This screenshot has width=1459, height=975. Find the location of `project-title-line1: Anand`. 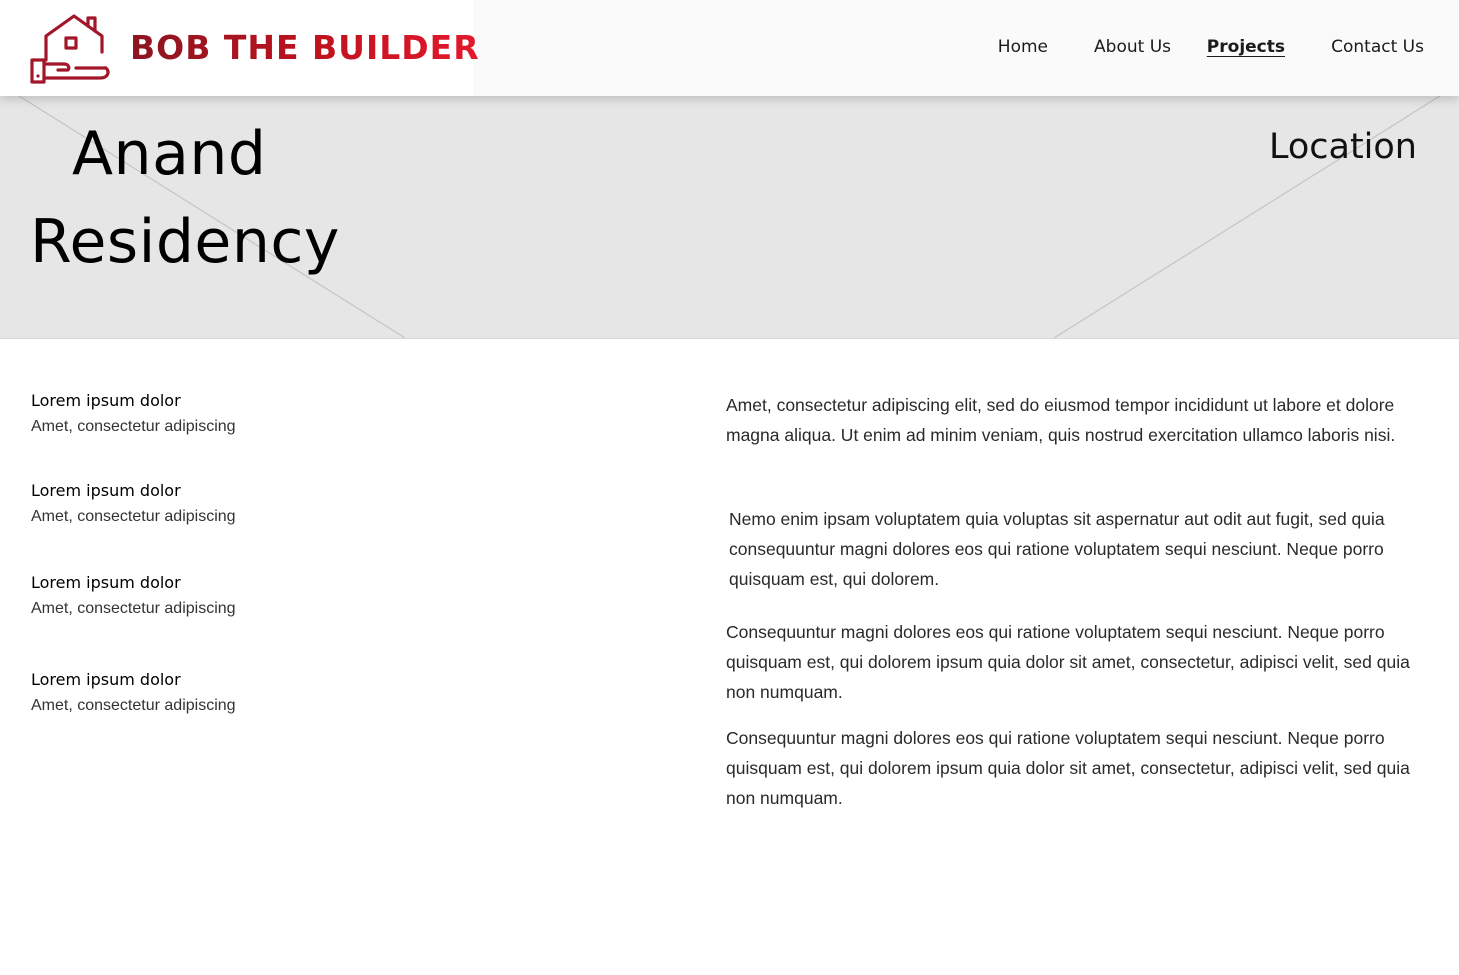

project-title-line1: Anand is located at coordinates (169, 154).